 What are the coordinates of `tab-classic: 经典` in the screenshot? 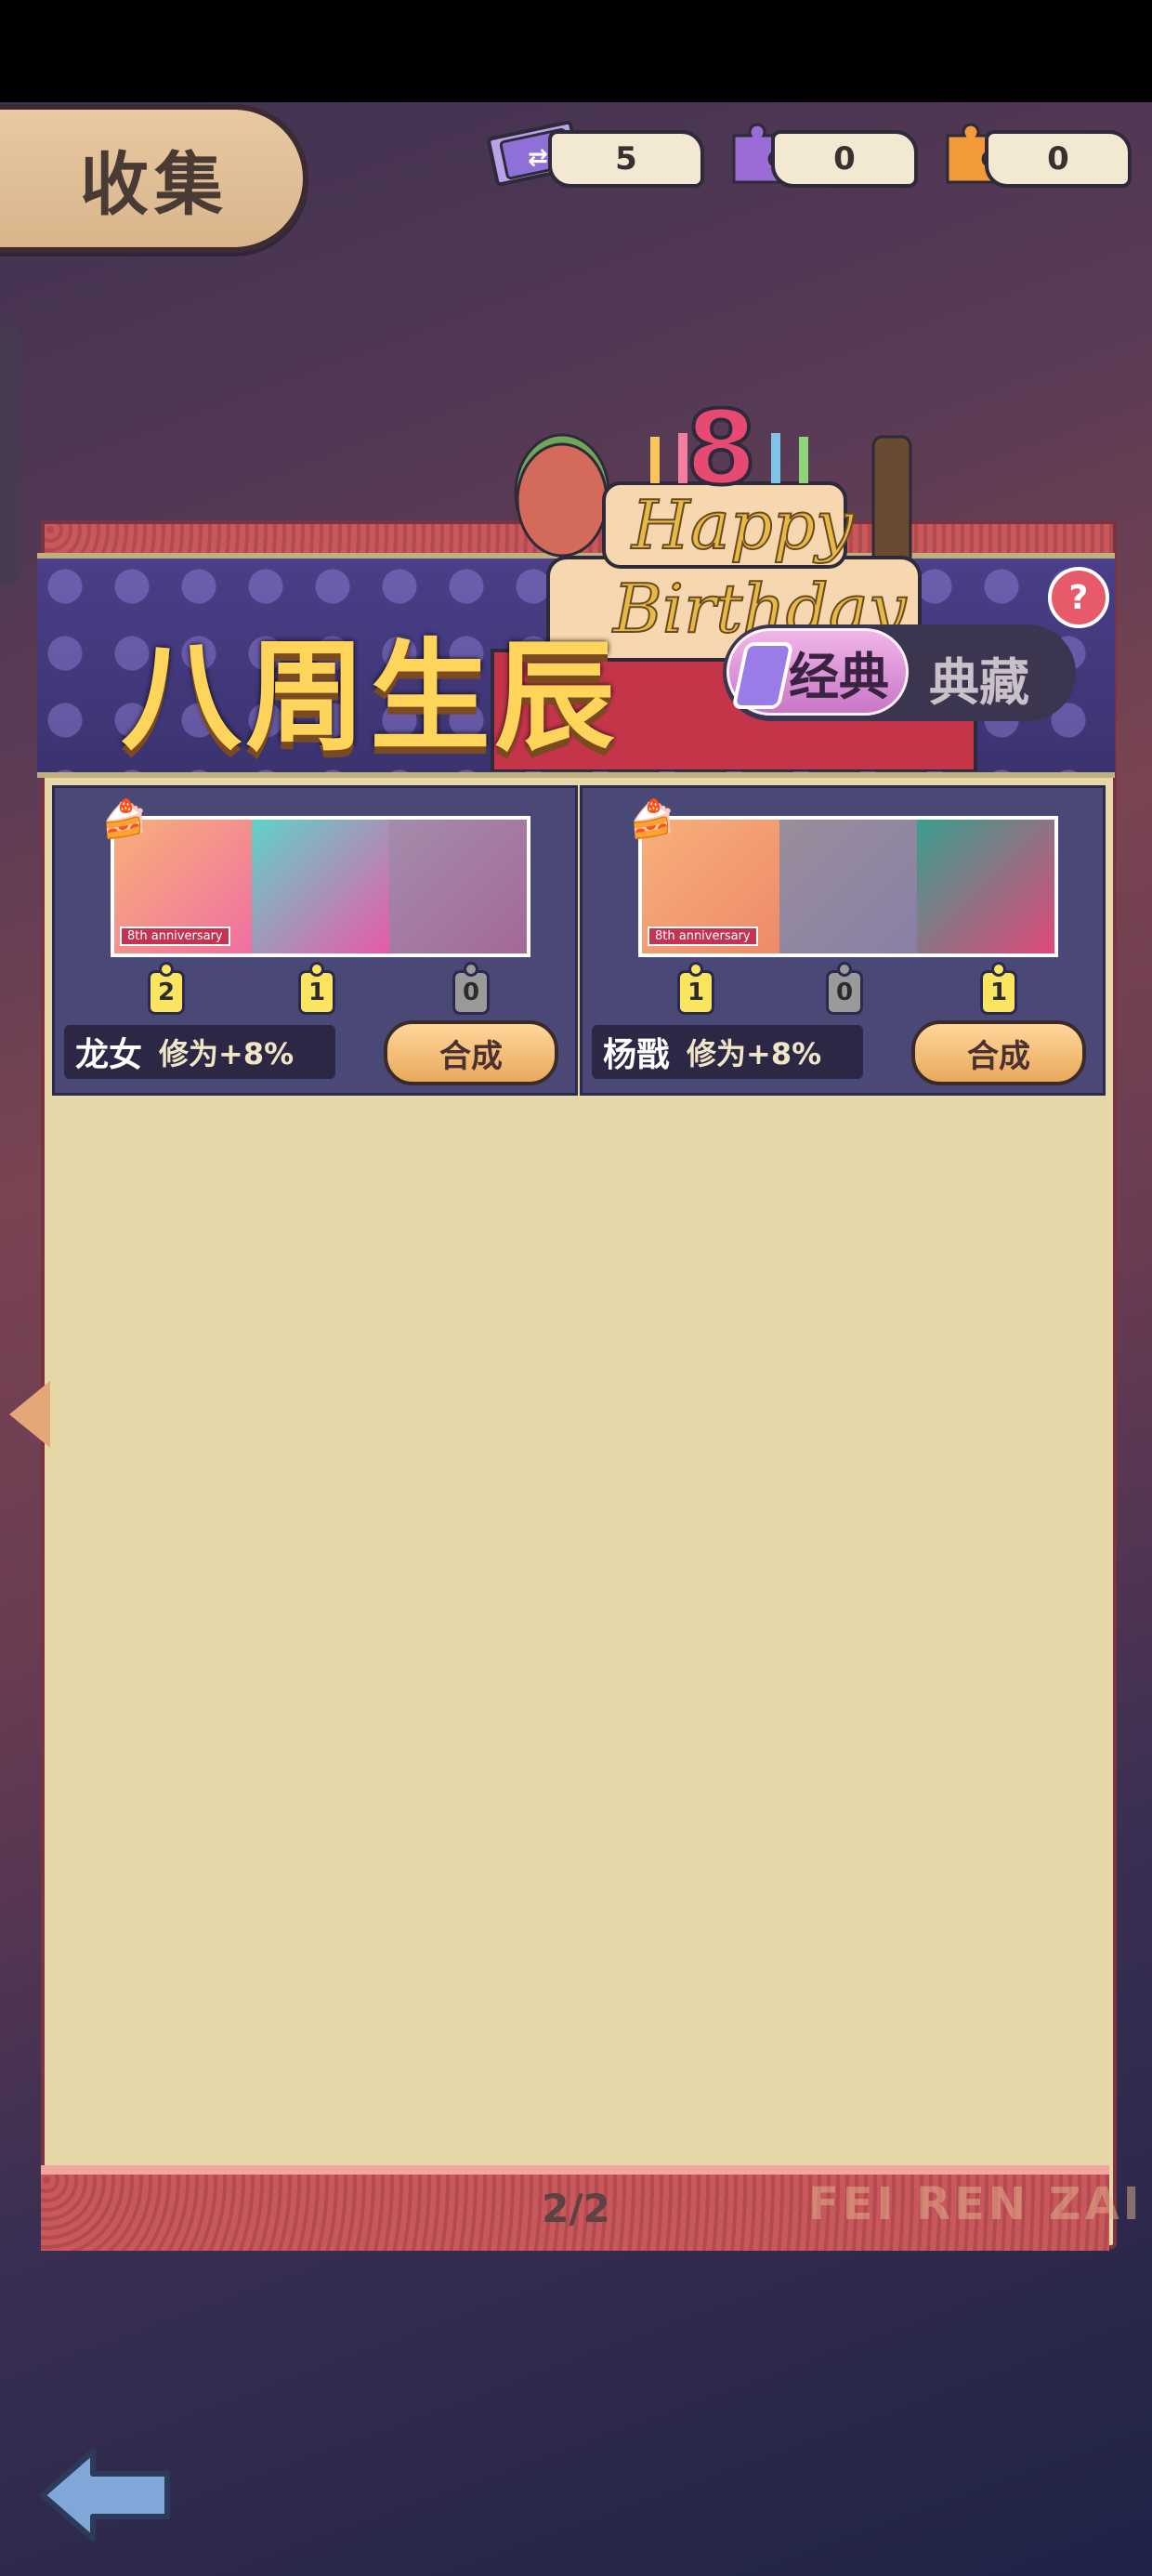 It's located at (818, 672).